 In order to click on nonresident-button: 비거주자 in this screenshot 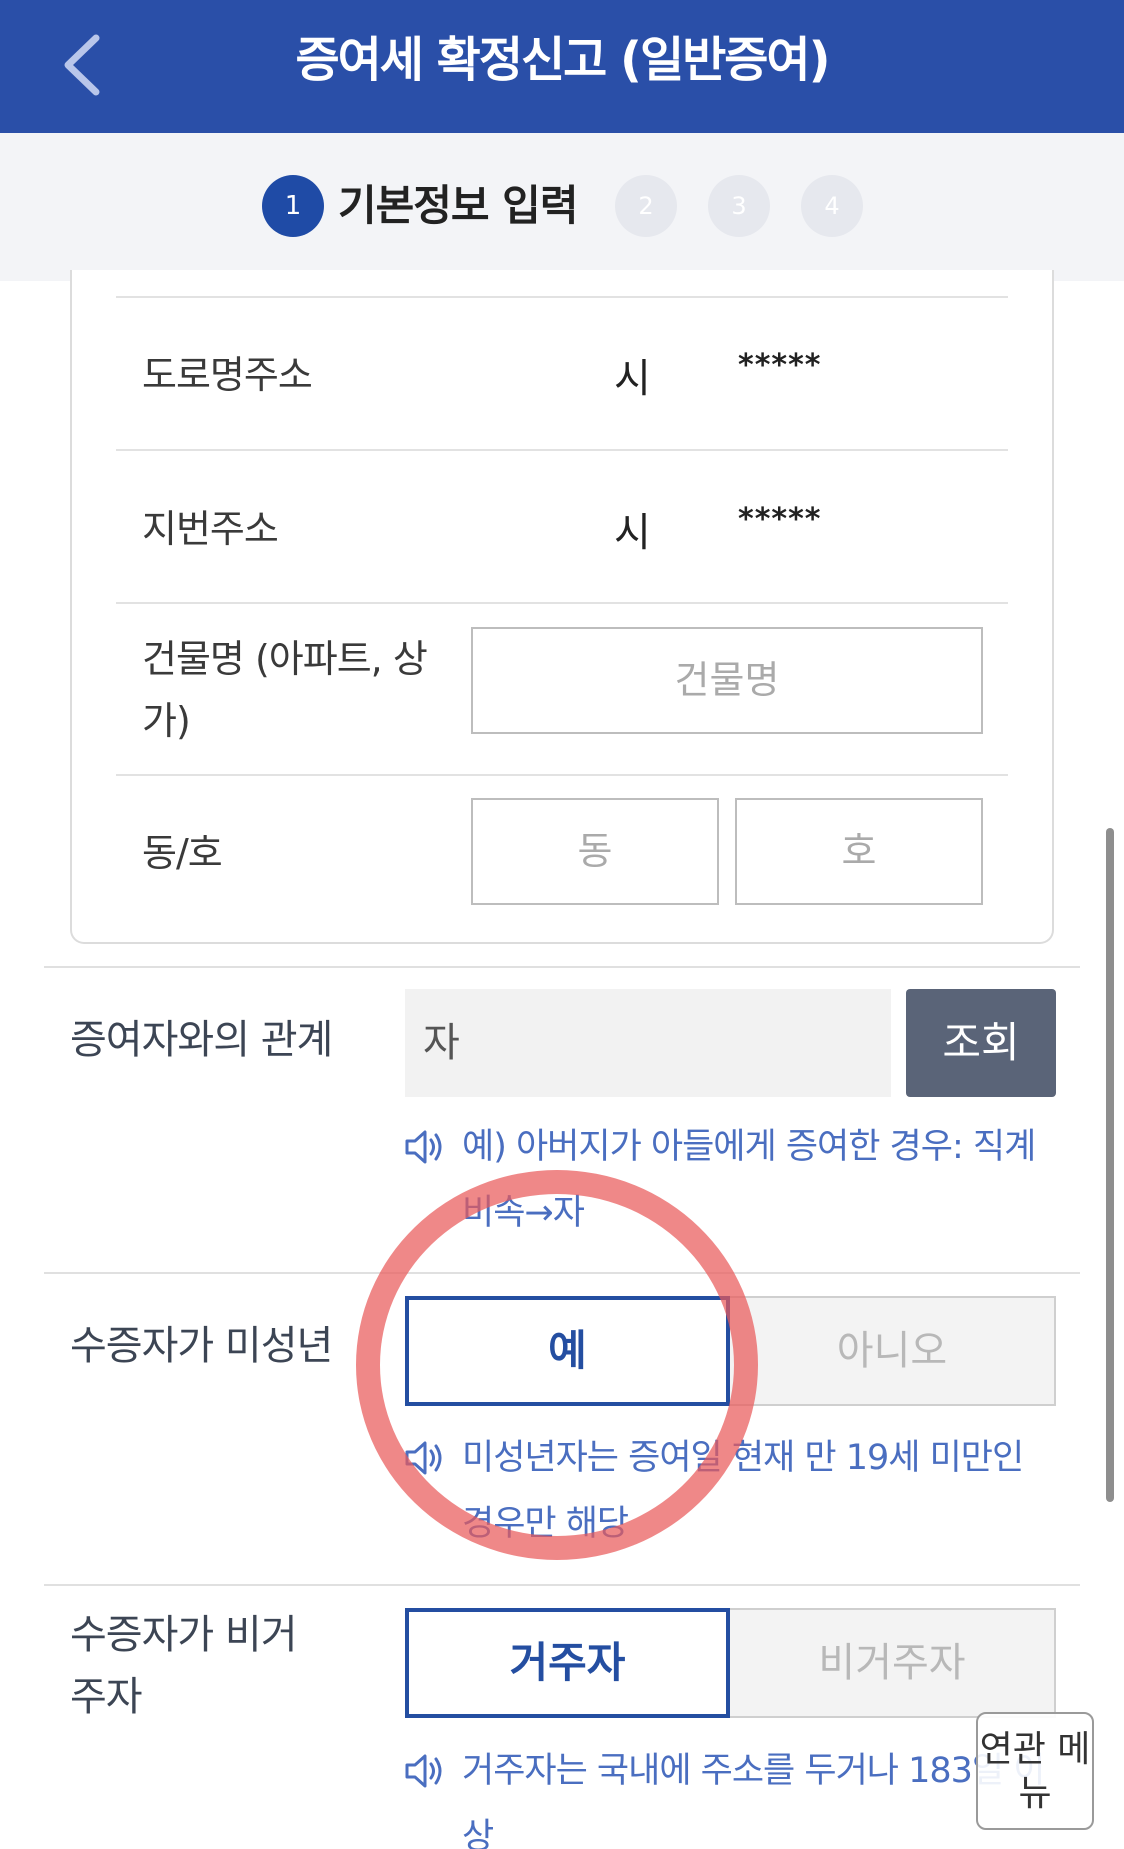, I will do `click(893, 1663)`.